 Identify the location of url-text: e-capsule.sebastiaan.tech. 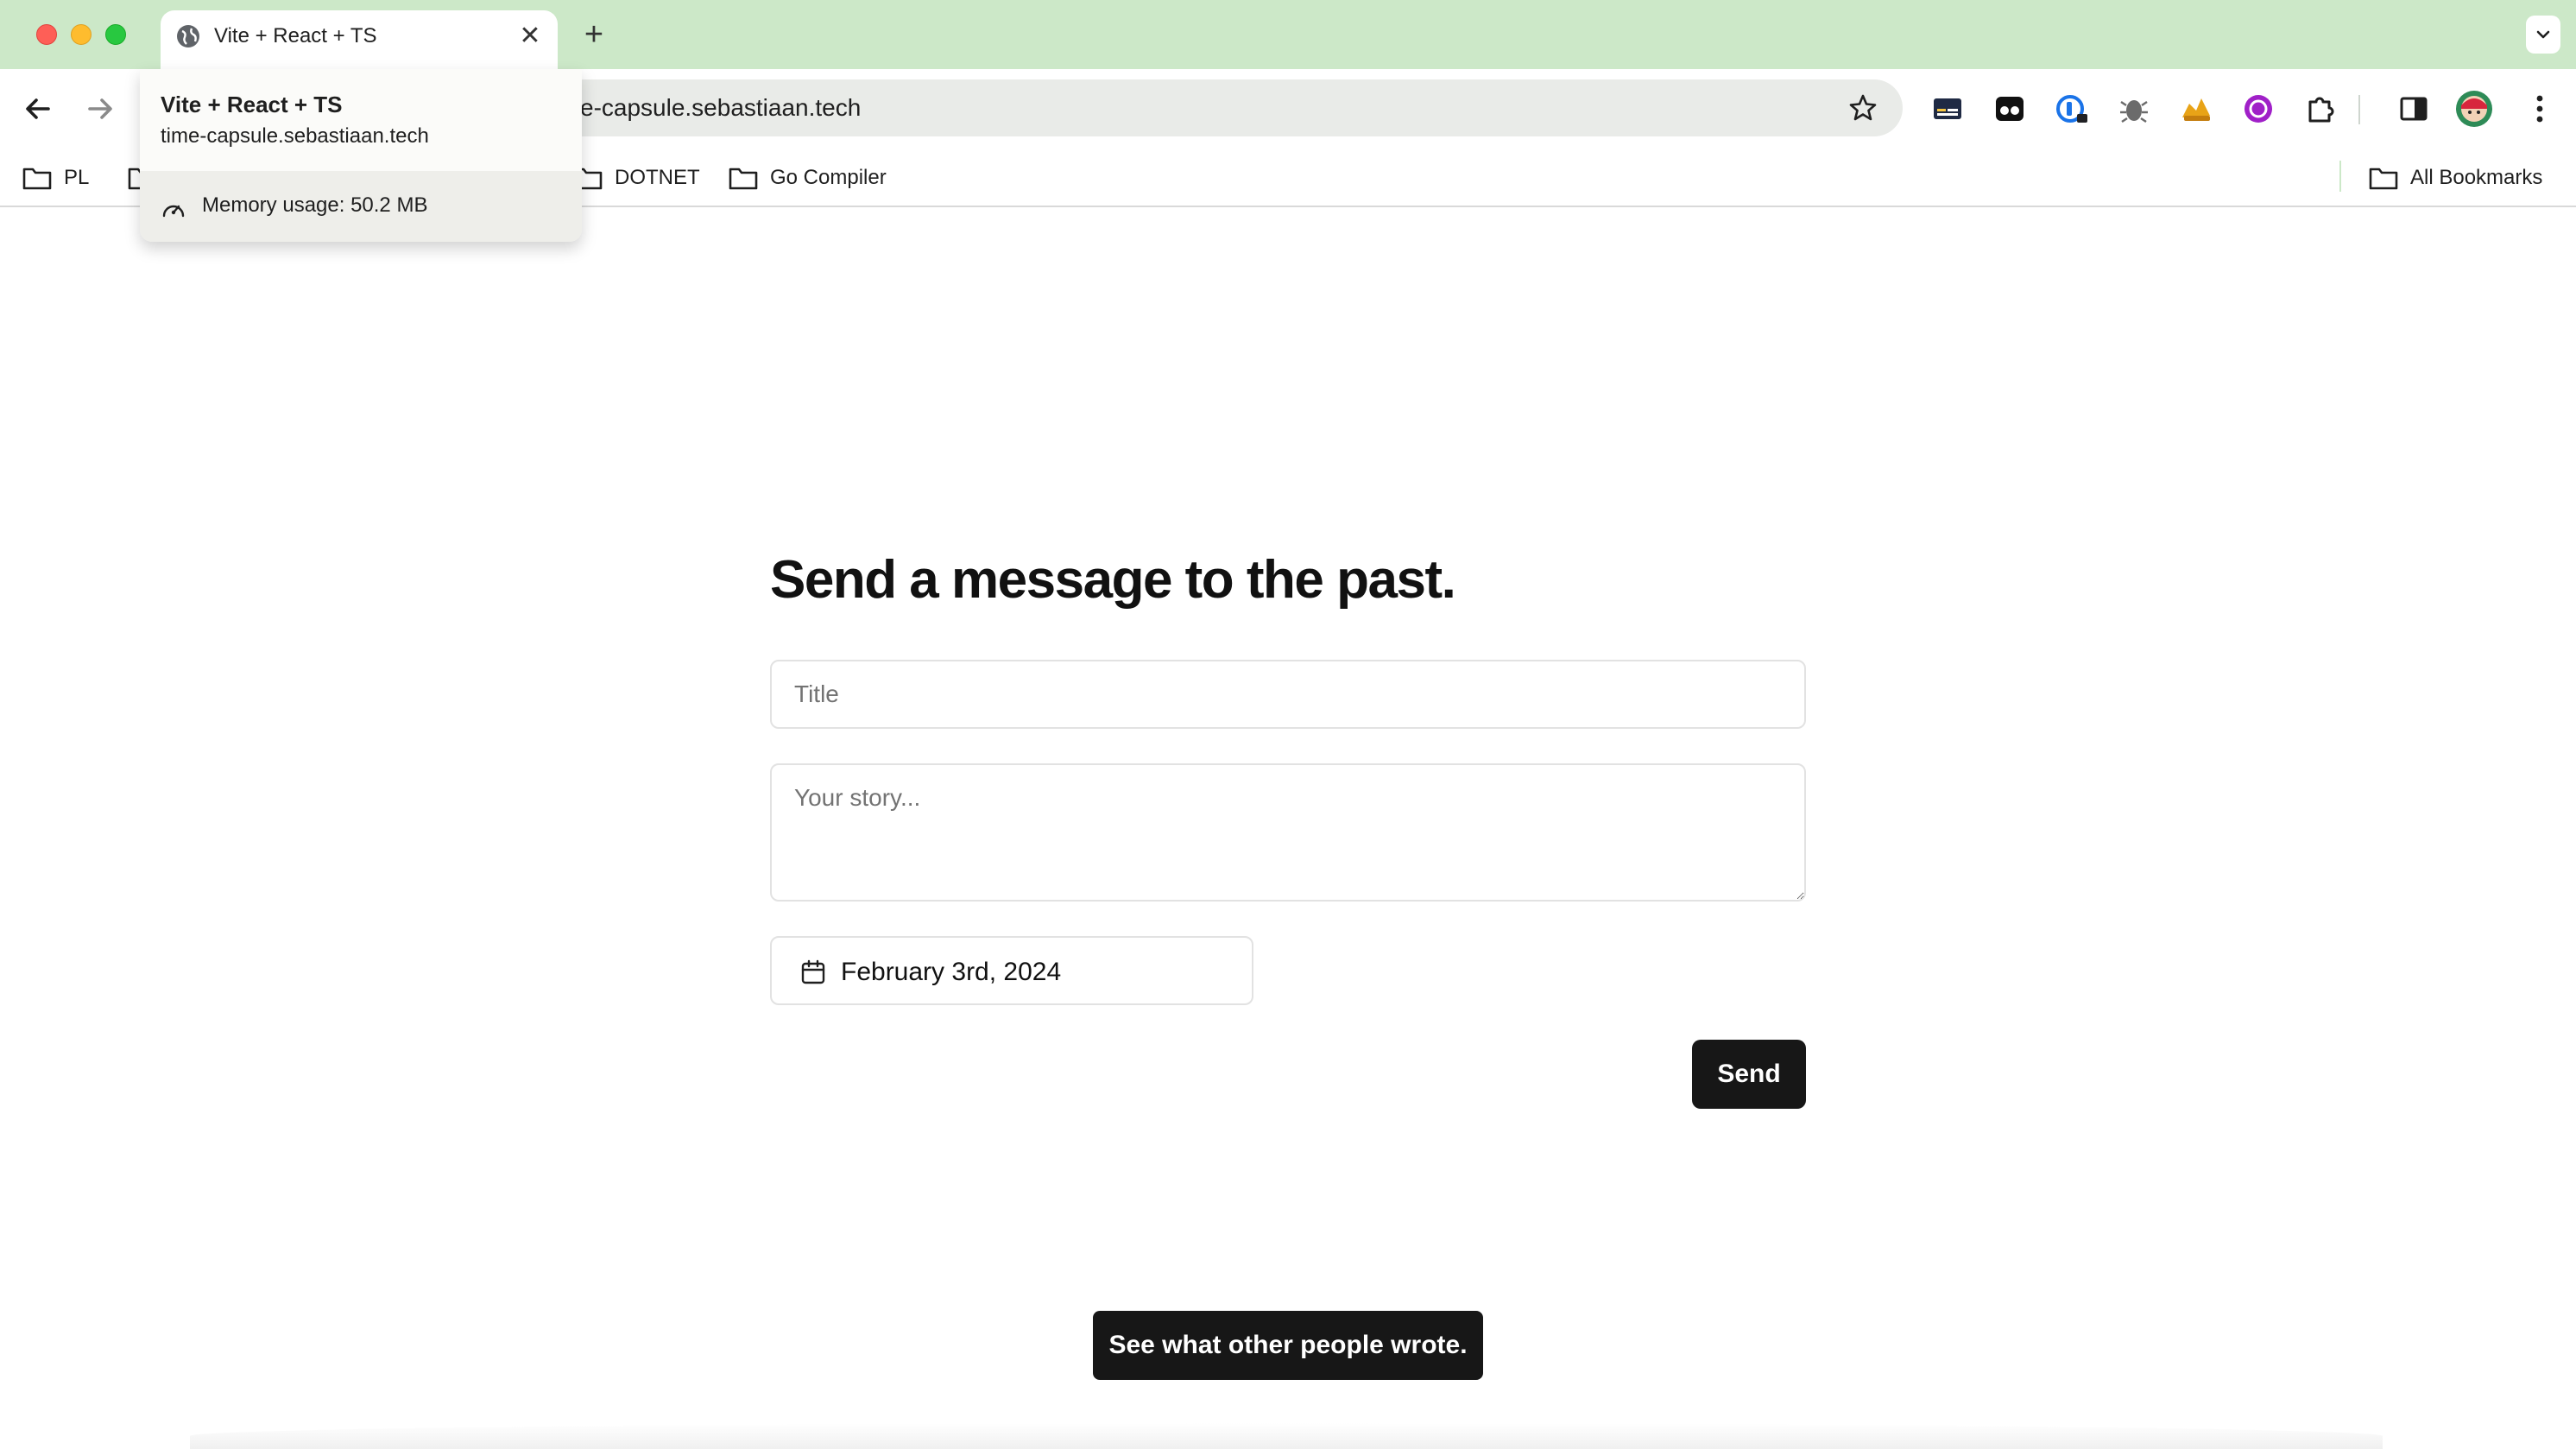
(720, 108).